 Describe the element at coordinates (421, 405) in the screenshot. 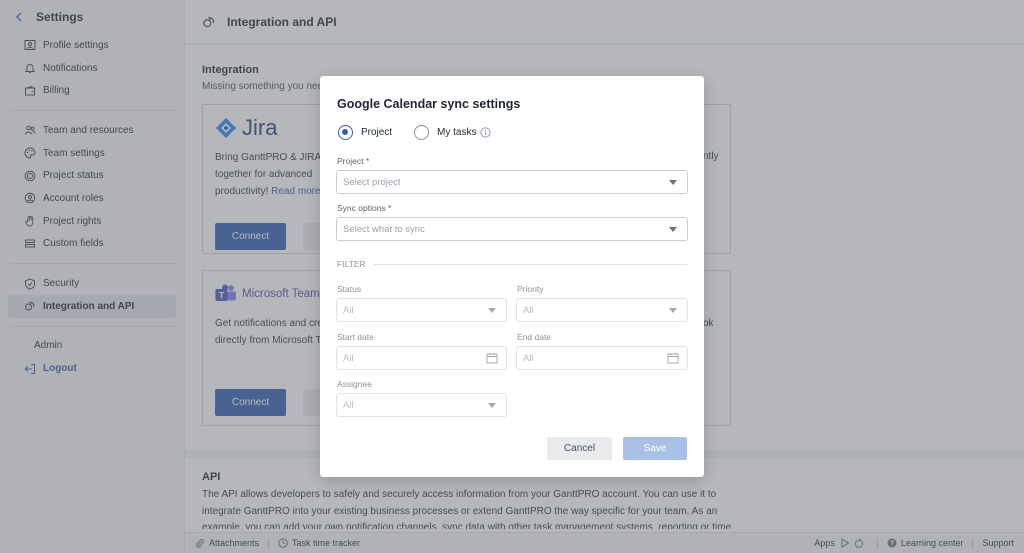

I see `assignee-select: All` at that location.